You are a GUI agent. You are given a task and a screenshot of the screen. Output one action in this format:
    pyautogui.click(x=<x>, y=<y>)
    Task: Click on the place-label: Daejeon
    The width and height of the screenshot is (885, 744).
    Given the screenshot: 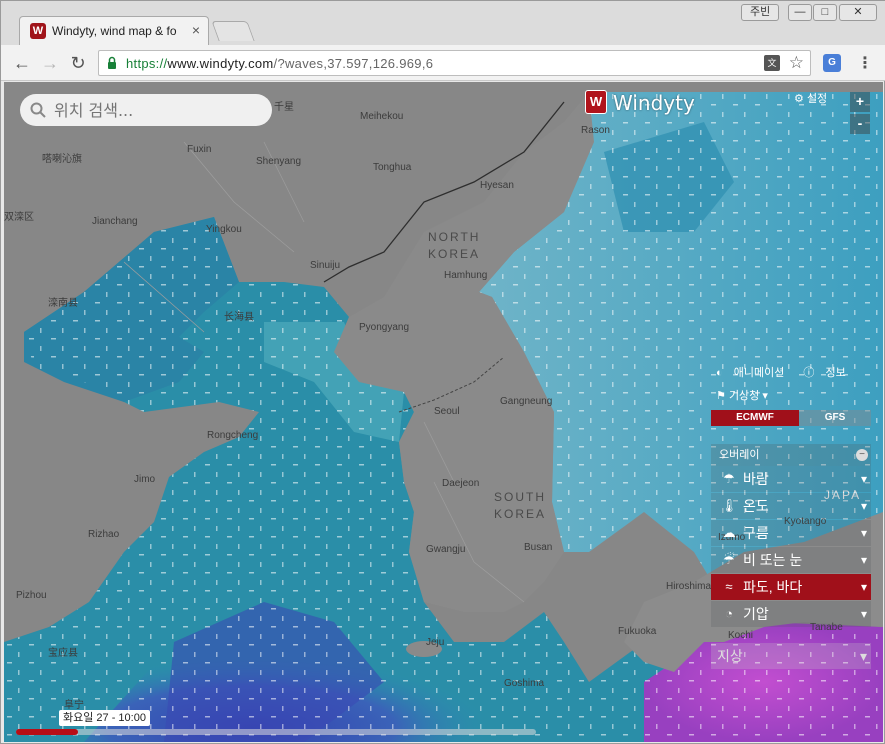 What is the action you would take?
    pyautogui.click(x=461, y=483)
    